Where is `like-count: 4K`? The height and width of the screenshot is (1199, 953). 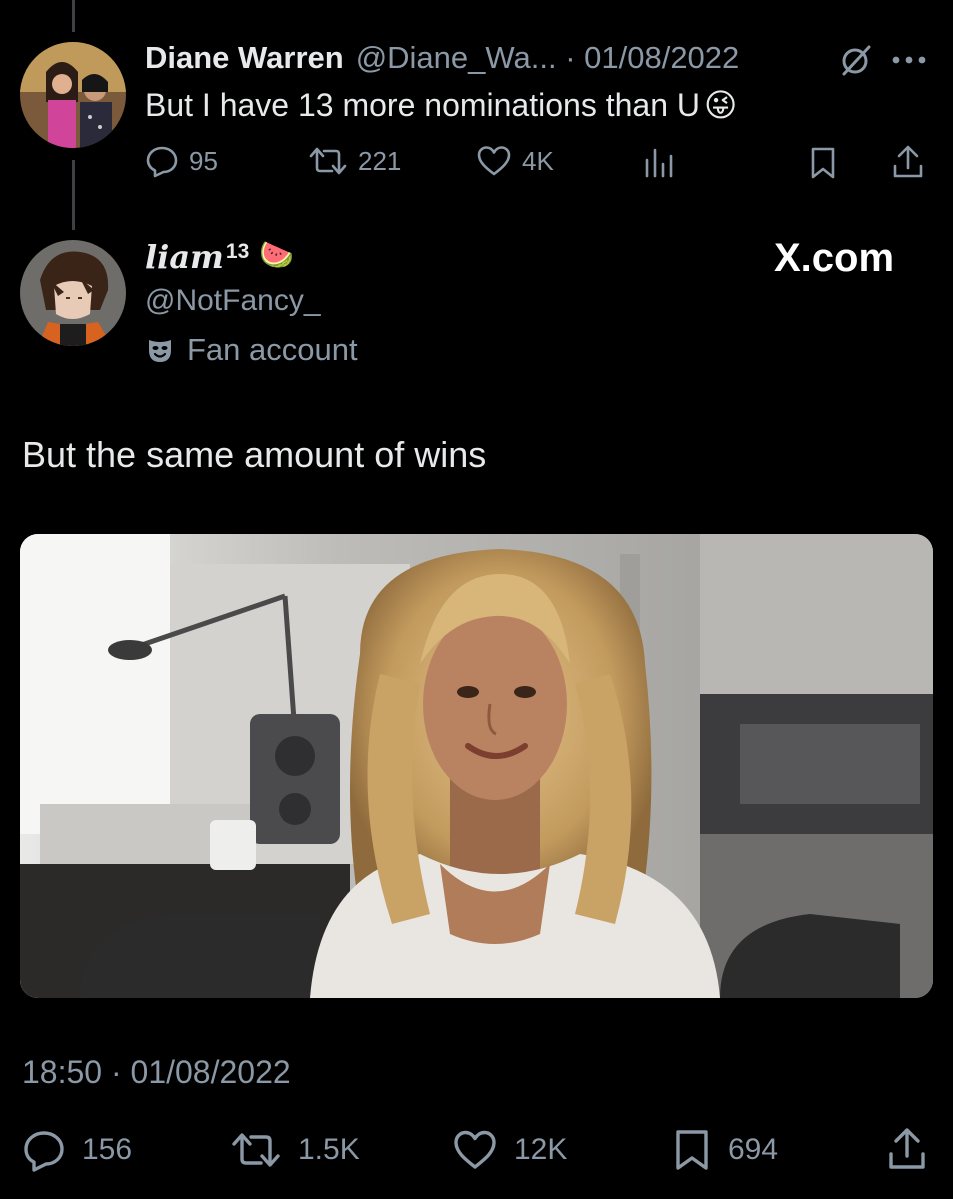
like-count: 4K is located at coordinates (538, 160).